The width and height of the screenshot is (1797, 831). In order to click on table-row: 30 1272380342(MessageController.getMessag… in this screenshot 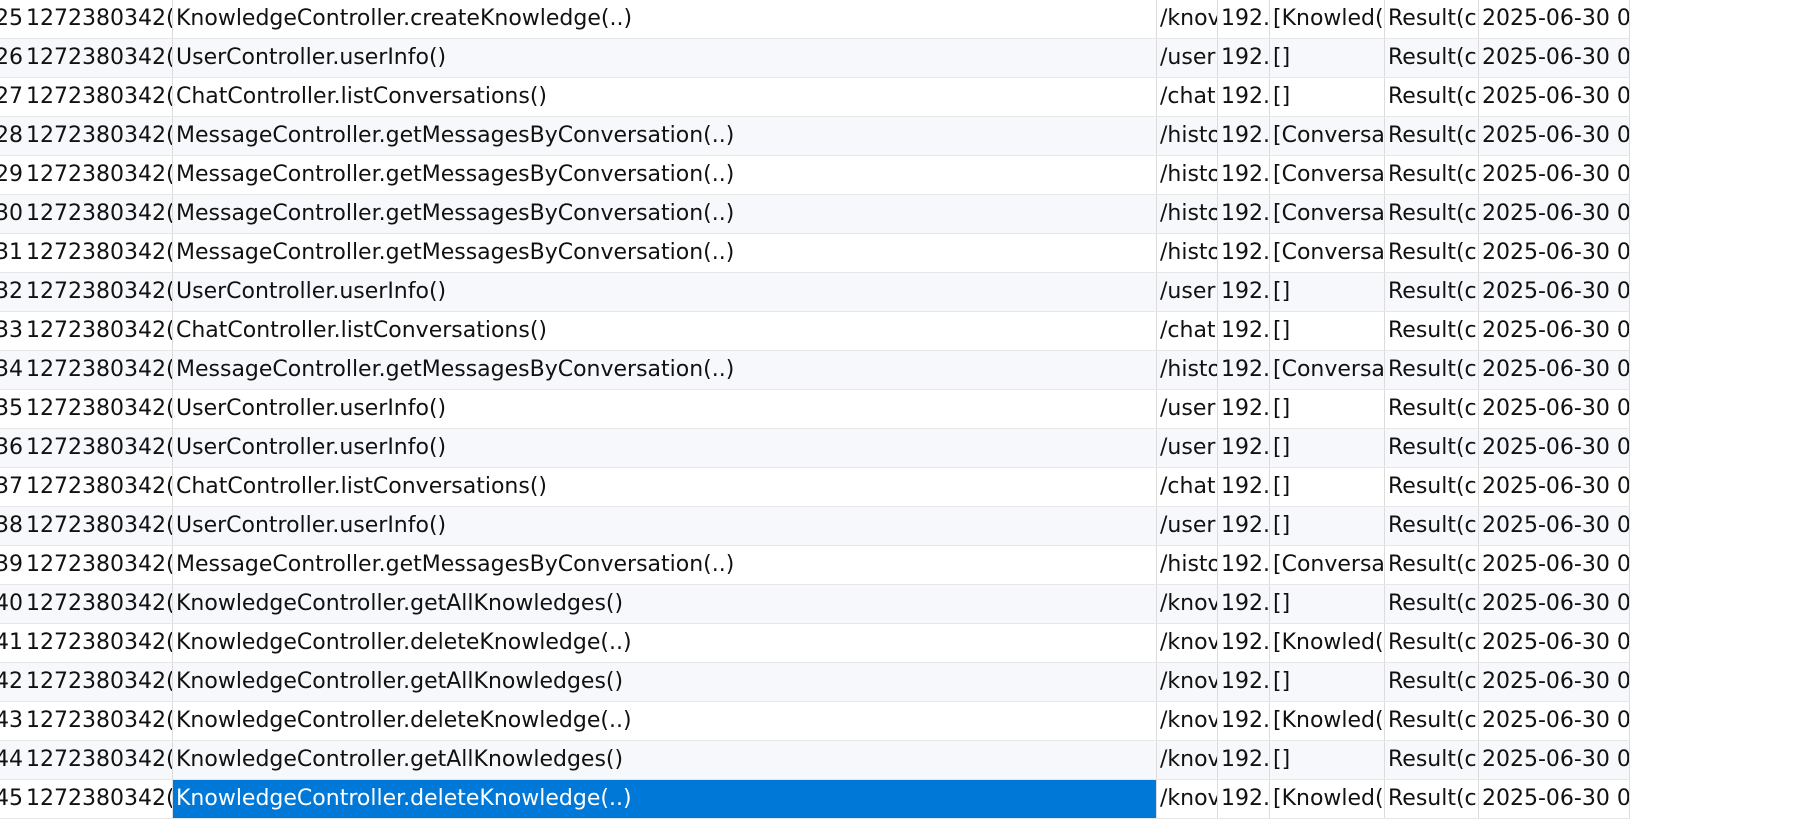, I will do `click(815, 214)`.